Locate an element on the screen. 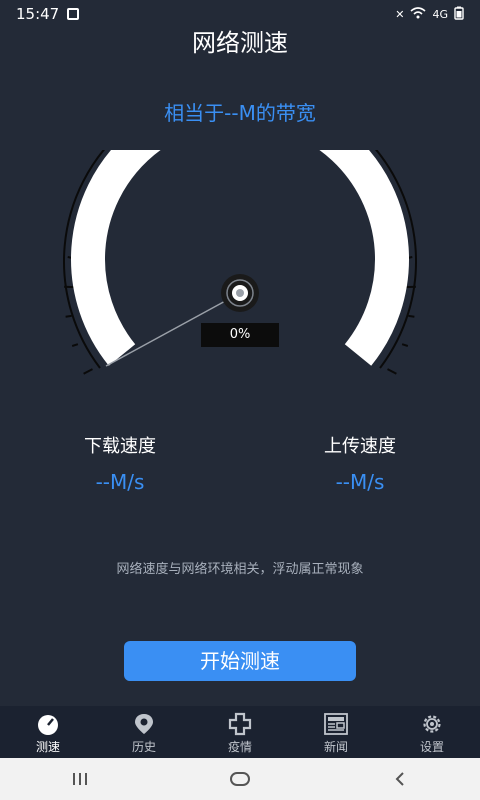 Image resolution: width=480 pixels, height=800 pixels. tab-settings: 设置 is located at coordinates (432, 732).